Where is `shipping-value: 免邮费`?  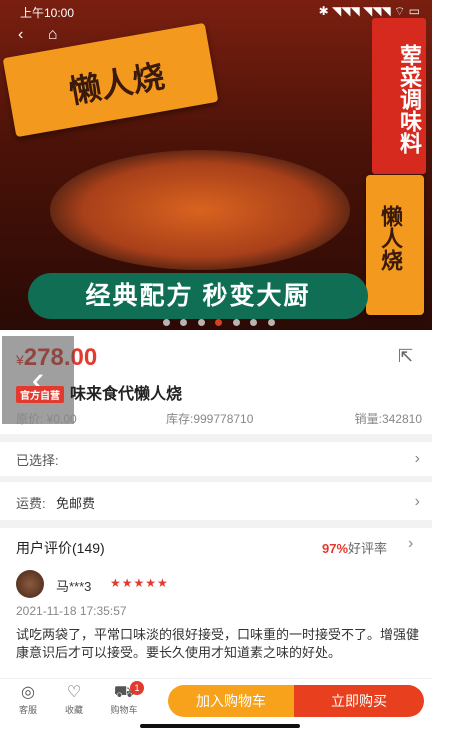
shipping-value: 免邮费 is located at coordinates (76, 503).